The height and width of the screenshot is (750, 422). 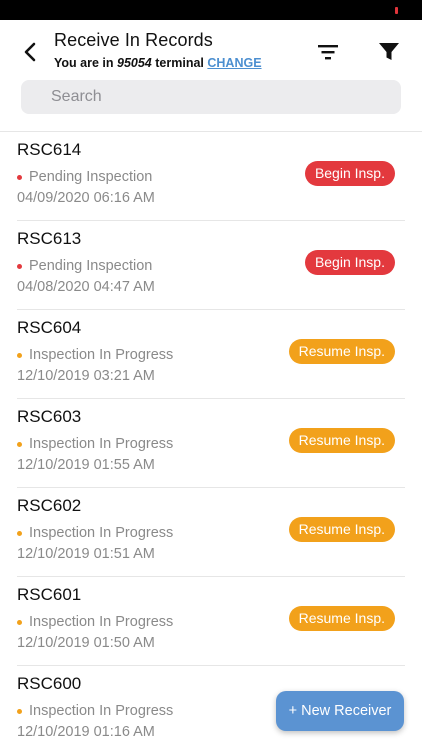 What do you see at coordinates (49, 505) in the screenshot?
I see `record-code: RSC602` at bounding box center [49, 505].